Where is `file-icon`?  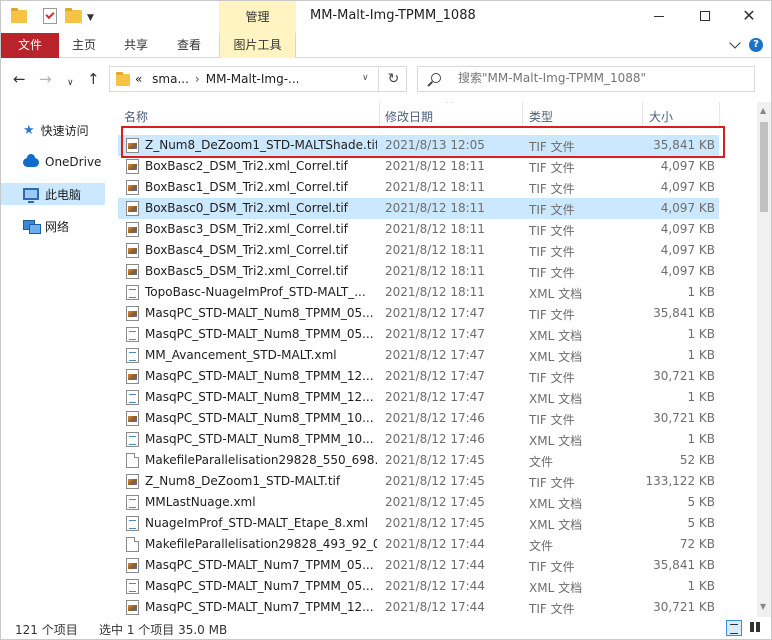 file-icon is located at coordinates (132, 460).